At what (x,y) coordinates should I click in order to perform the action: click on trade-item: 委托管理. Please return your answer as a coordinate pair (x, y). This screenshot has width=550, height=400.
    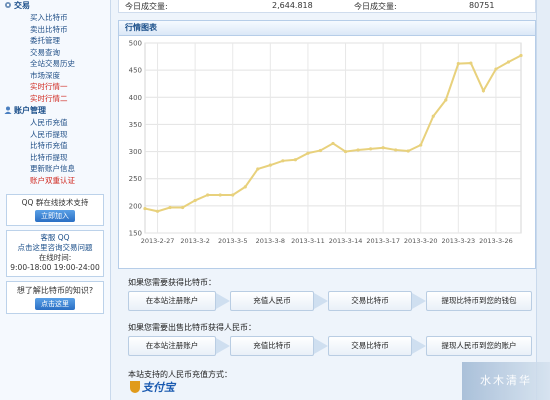
    Looking at the image, I should click on (55, 41).